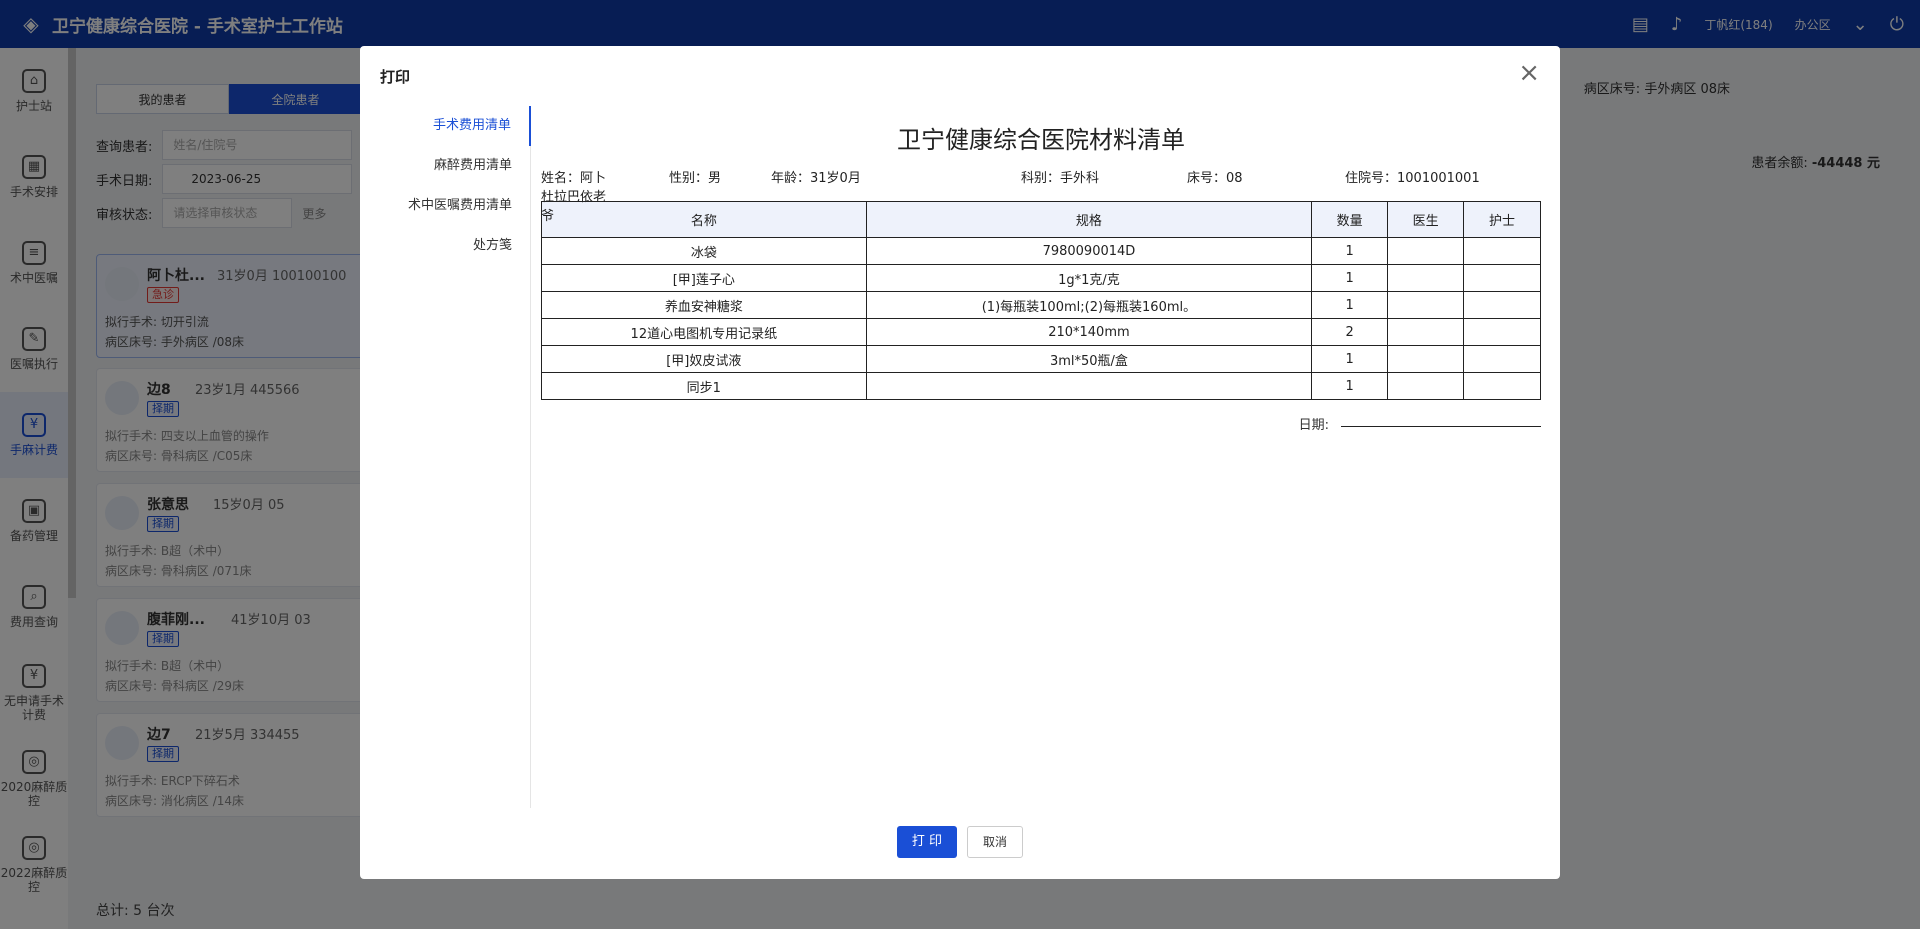 The image size is (1920, 929). I want to click on table-row: 冰袋 7980090014D 1, so click(1041, 251).